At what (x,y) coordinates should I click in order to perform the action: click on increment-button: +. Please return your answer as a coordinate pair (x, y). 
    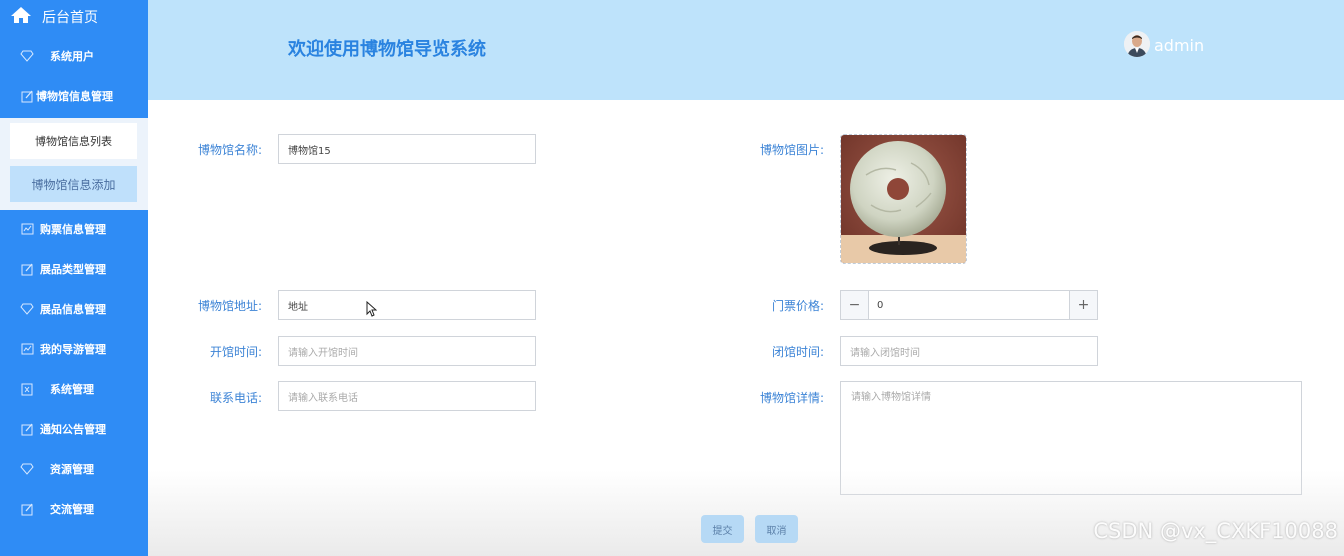
    Looking at the image, I should click on (1083, 305).